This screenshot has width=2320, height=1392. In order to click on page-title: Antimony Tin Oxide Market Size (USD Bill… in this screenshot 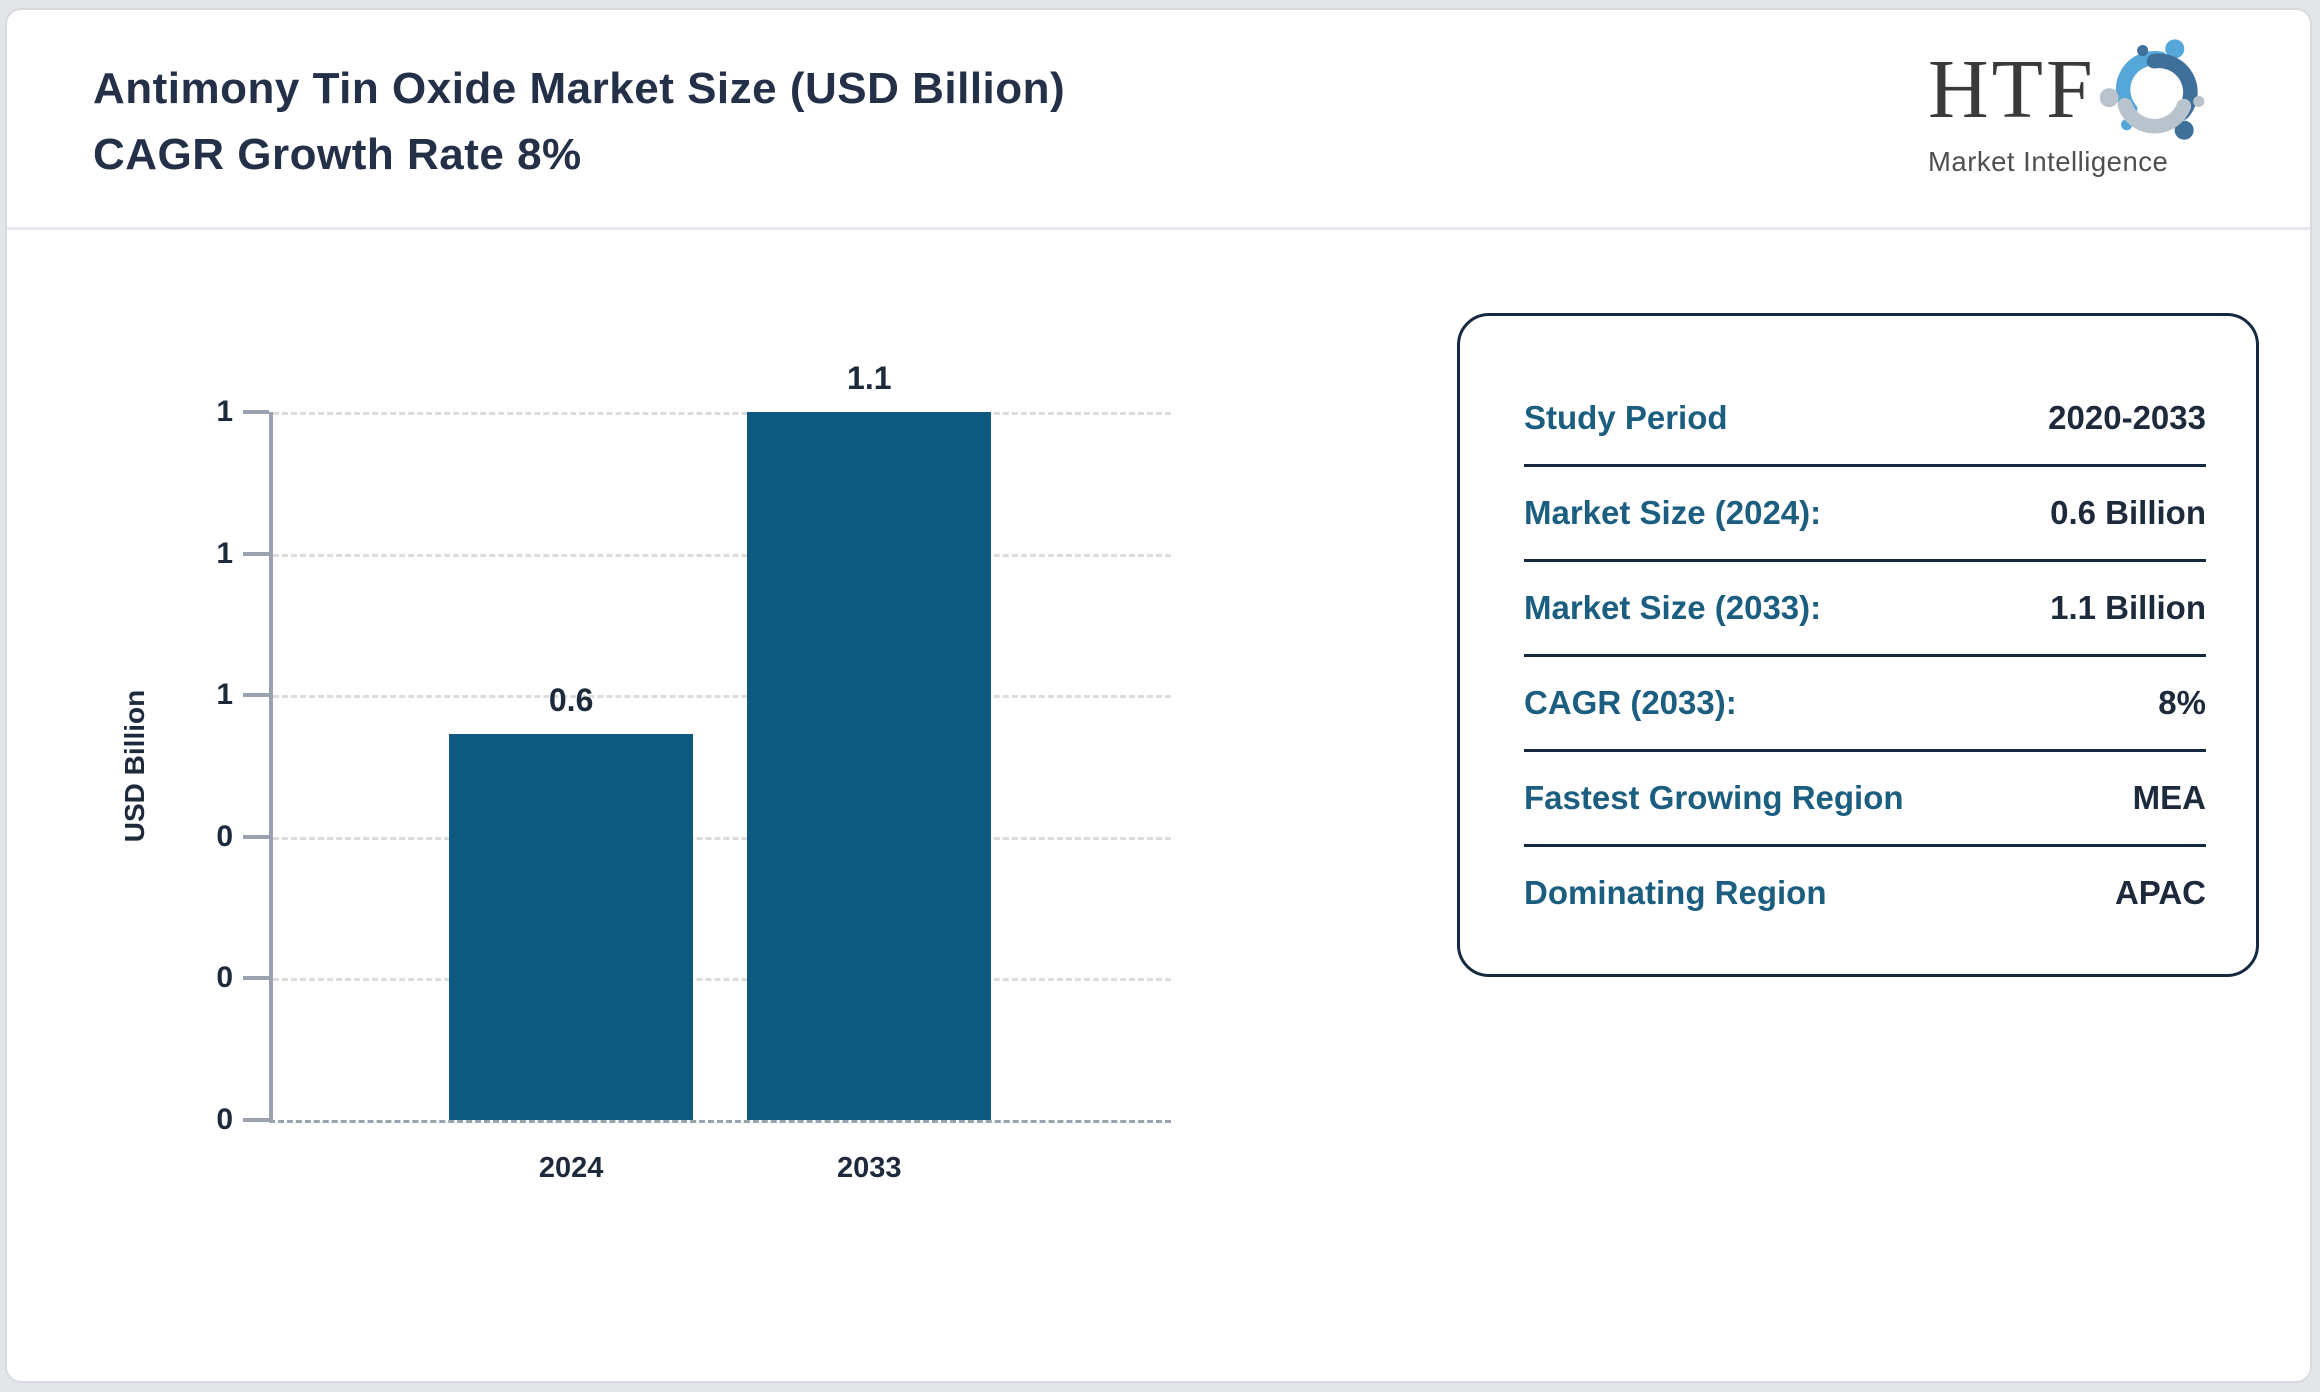, I will do `click(579, 122)`.